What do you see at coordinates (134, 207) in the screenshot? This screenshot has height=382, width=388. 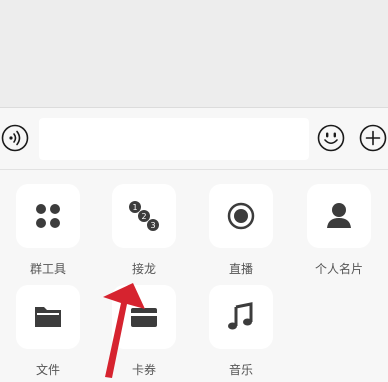 I see `svg-text: 1` at bounding box center [134, 207].